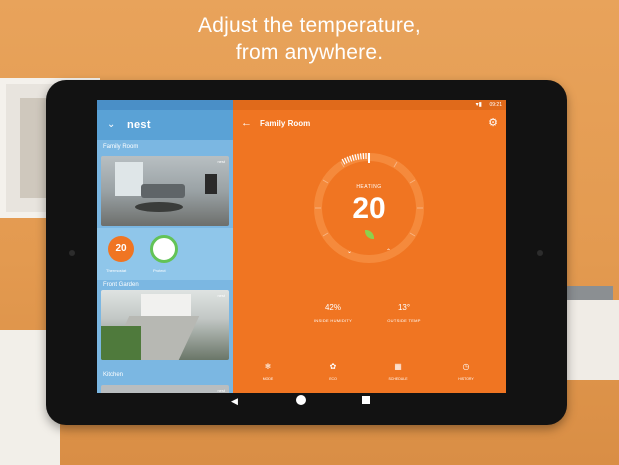 This screenshot has height=465, width=619. What do you see at coordinates (333, 320) in the screenshot?
I see `inside-humidity-label: INSIDE HUMIDITY` at bounding box center [333, 320].